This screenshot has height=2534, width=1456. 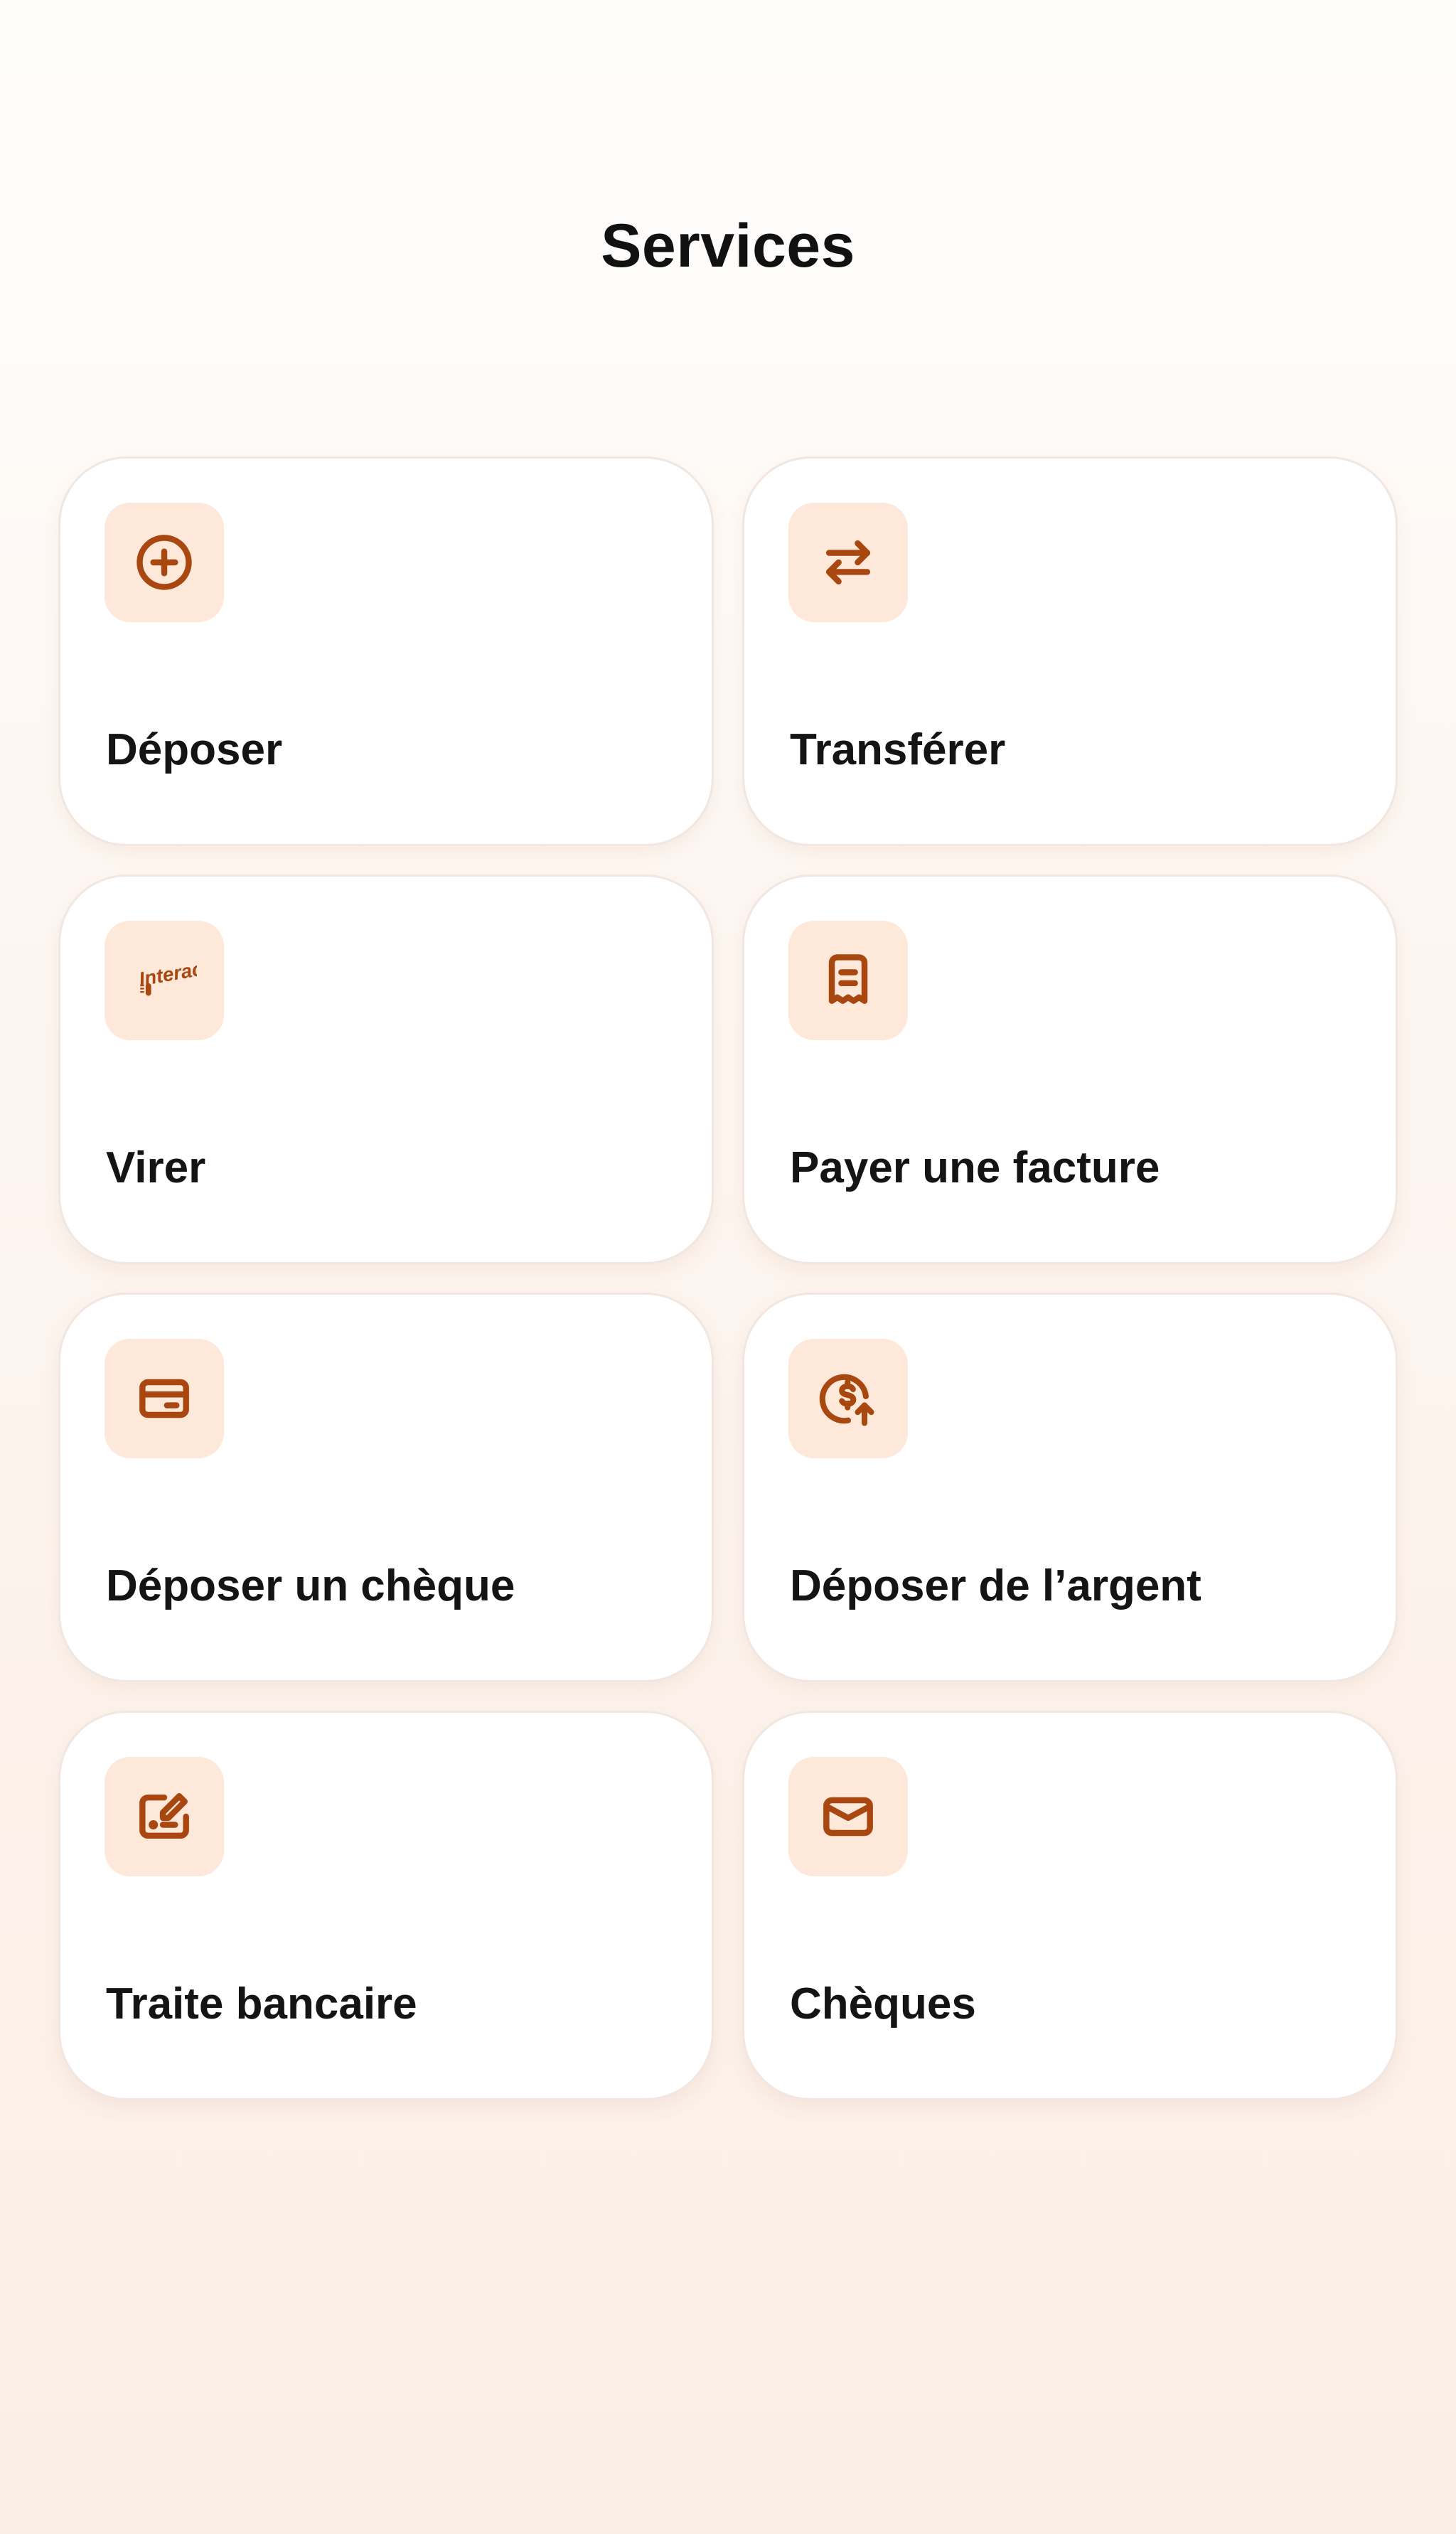 I want to click on receipt-icon, so click(x=848, y=981).